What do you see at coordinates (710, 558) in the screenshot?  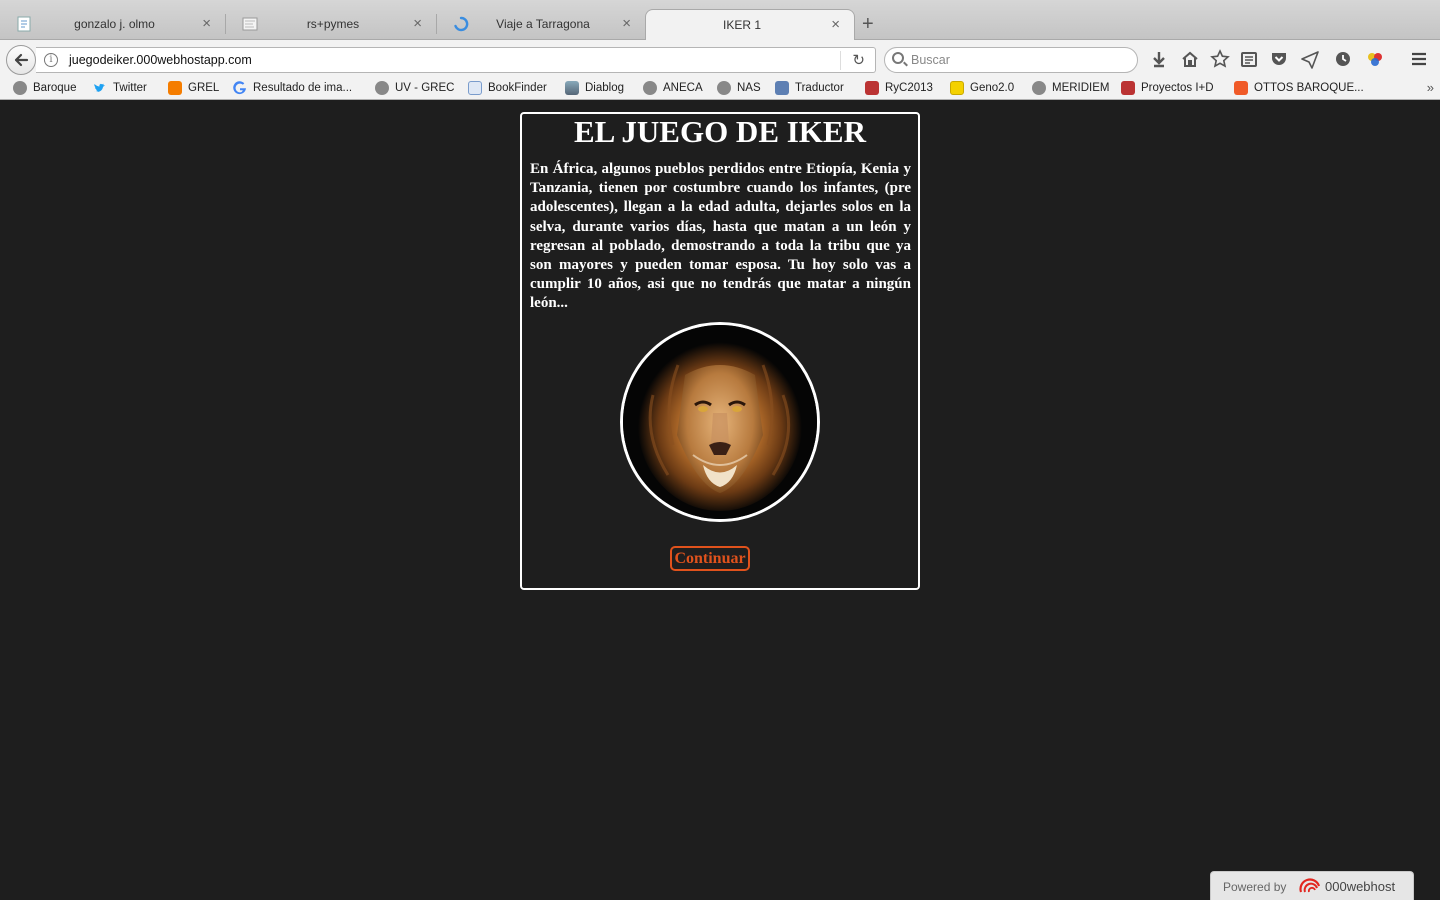 I see `continue-button: Continuar` at bounding box center [710, 558].